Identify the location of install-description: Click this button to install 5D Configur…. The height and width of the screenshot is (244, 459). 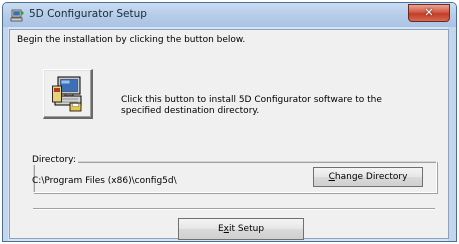
(251, 105).